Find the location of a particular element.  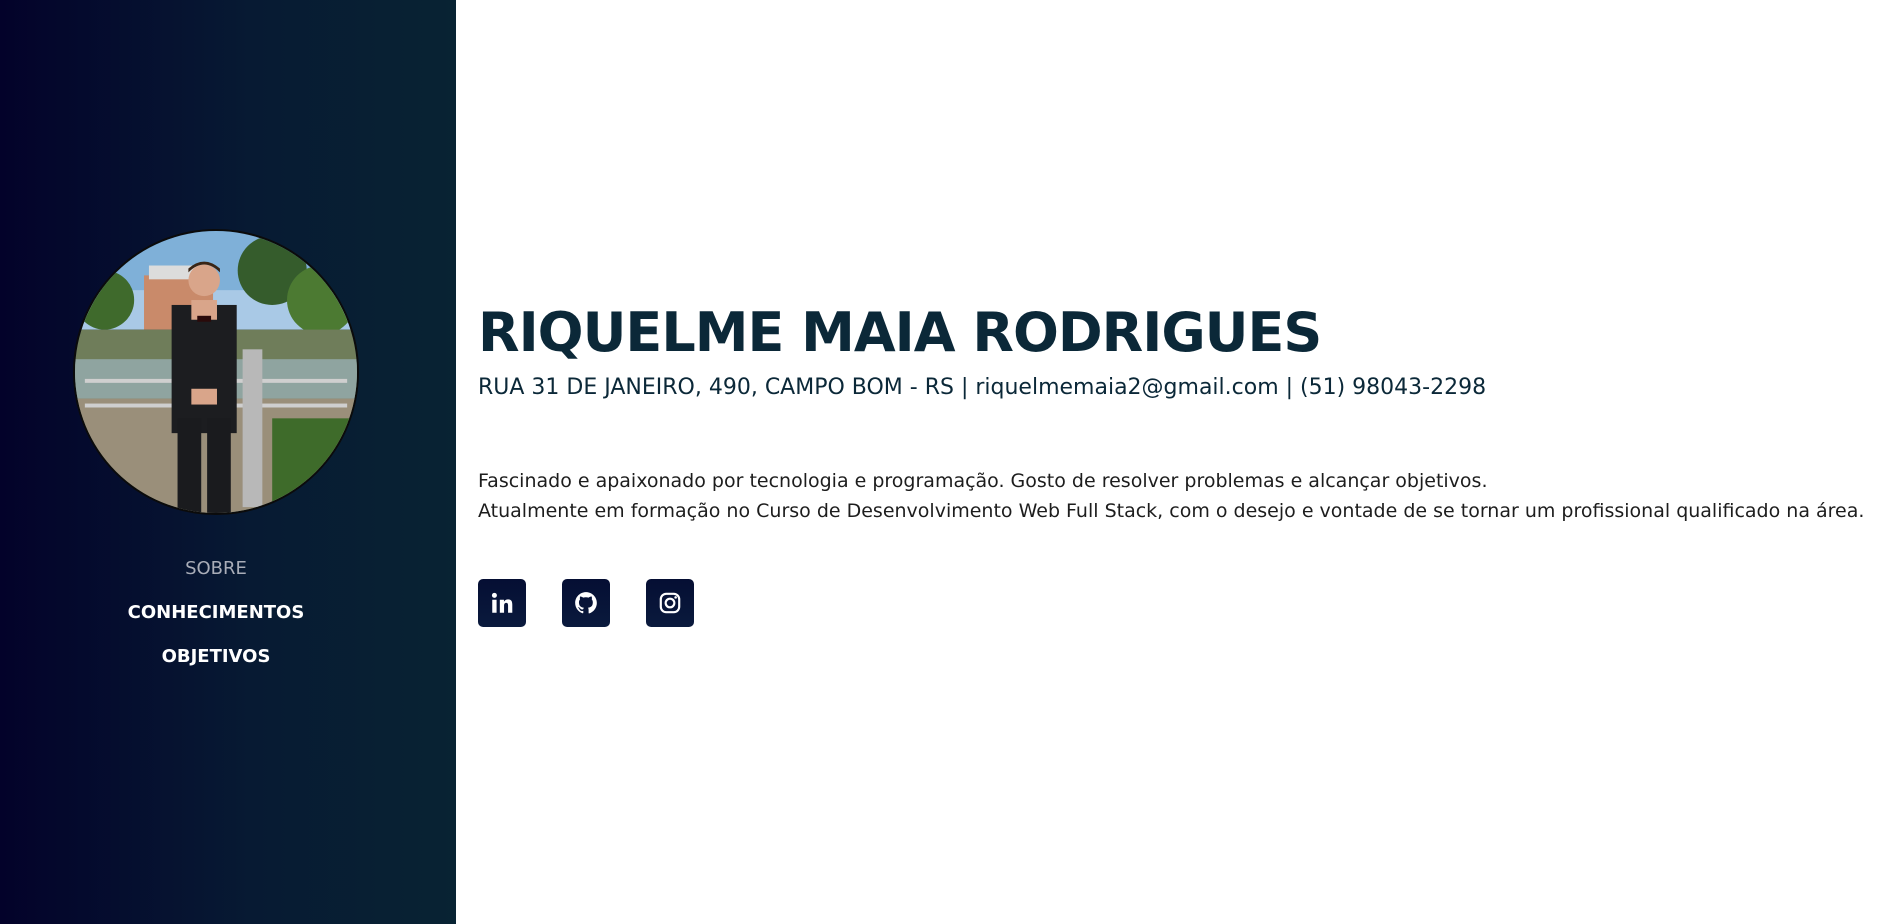

sidebar-nav: SOBRE CONHECIMENTOS OBJETIVOS is located at coordinates (216, 619).